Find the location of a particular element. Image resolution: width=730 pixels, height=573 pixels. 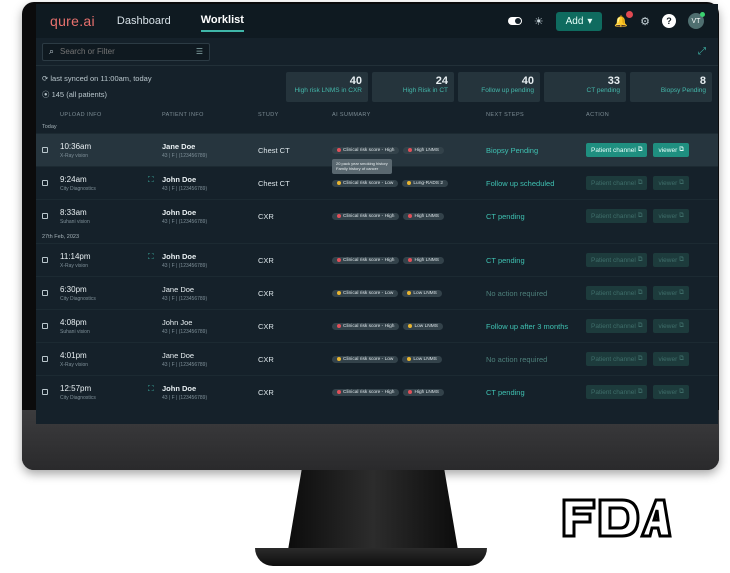

search-input is located at coordinates (125, 51).